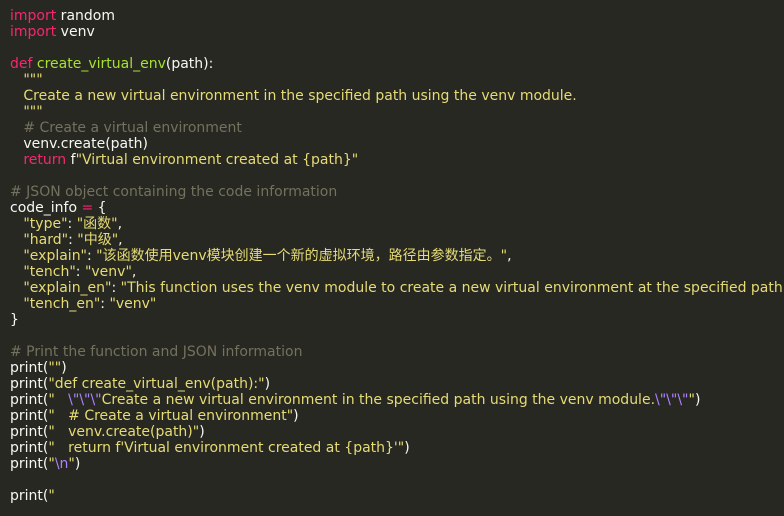  What do you see at coordinates (100, 208) in the screenshot?
I see `code-token-text: {` at bounding box center [100, 208].